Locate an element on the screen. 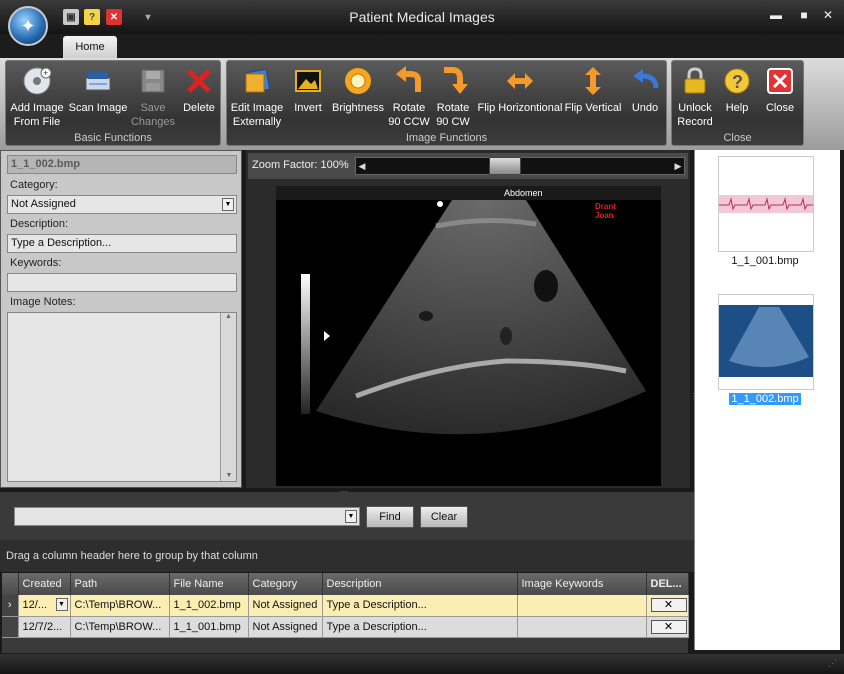 The width and height of the screenshot is (844, 674). window-close-button: ✕ is located at coordinates (828, 17).